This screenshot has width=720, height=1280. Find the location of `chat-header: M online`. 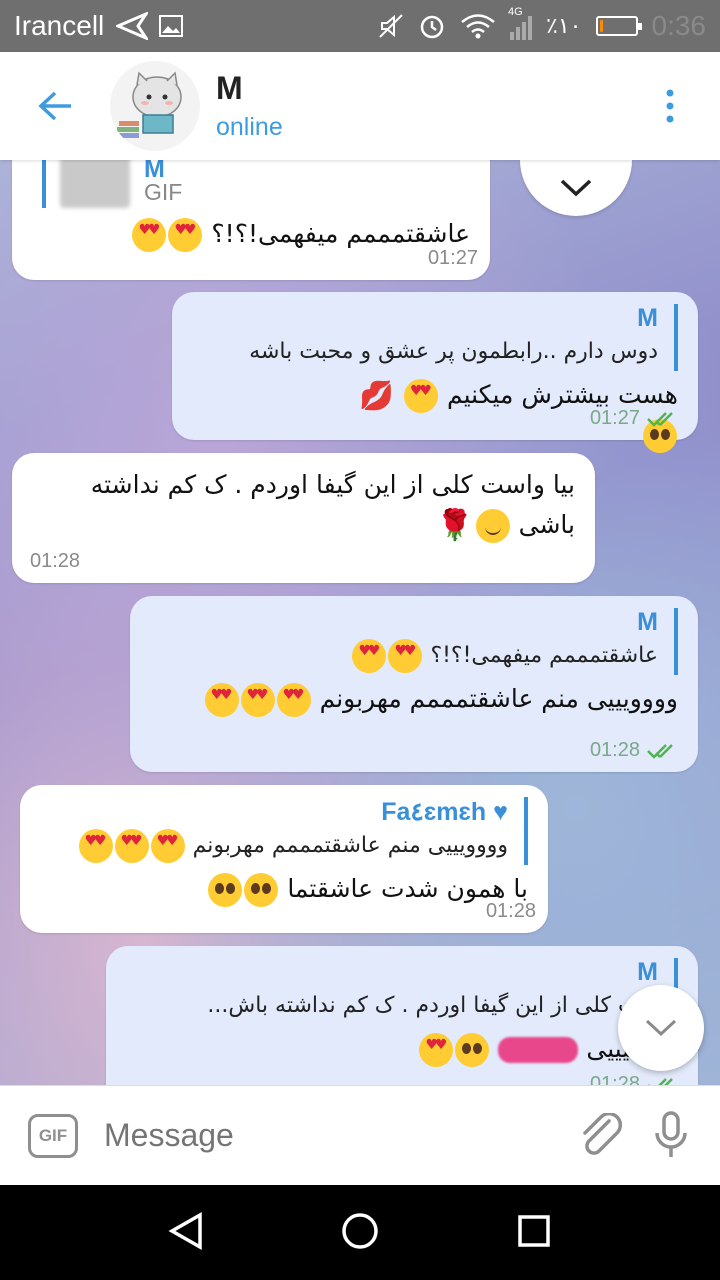

chat-header: M online is located at coordinates (360, 106).